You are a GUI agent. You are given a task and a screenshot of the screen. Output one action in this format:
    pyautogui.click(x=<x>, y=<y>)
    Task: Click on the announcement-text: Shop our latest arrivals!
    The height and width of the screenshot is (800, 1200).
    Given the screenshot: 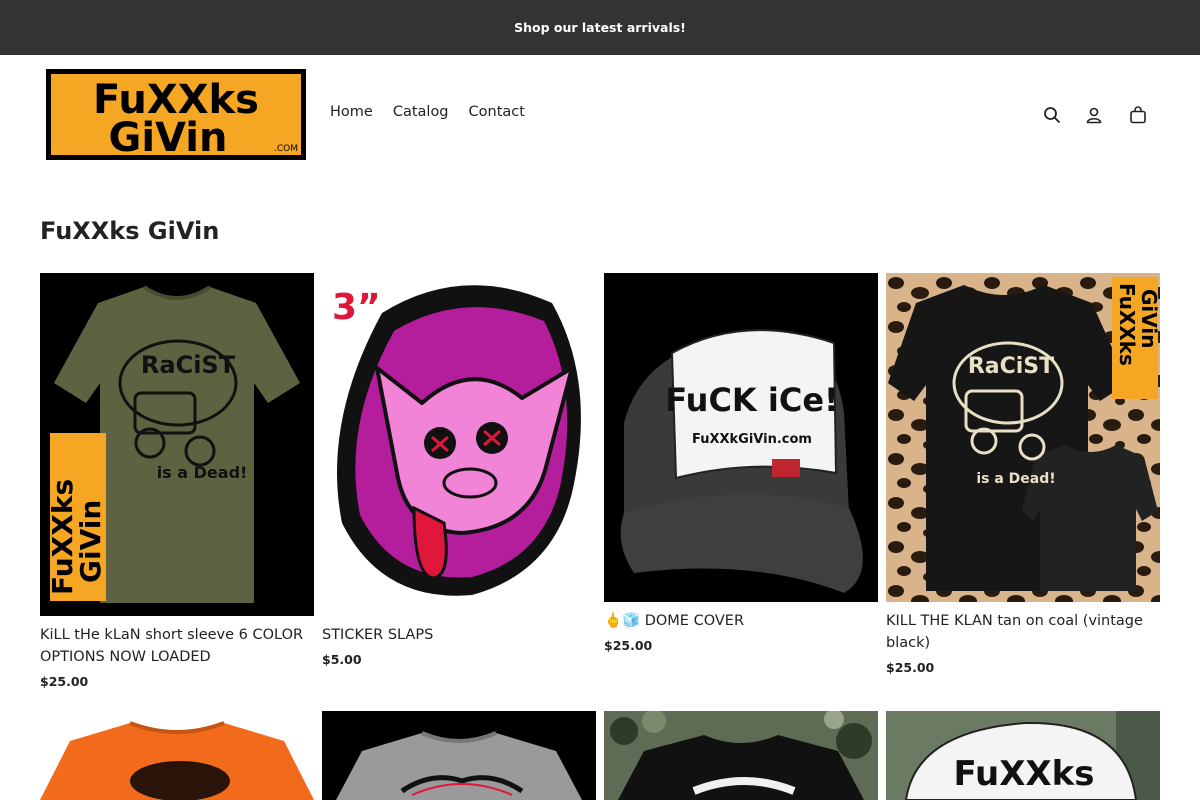 What is the action you would take?
    pyautogui.click(x=600, y=27)
    